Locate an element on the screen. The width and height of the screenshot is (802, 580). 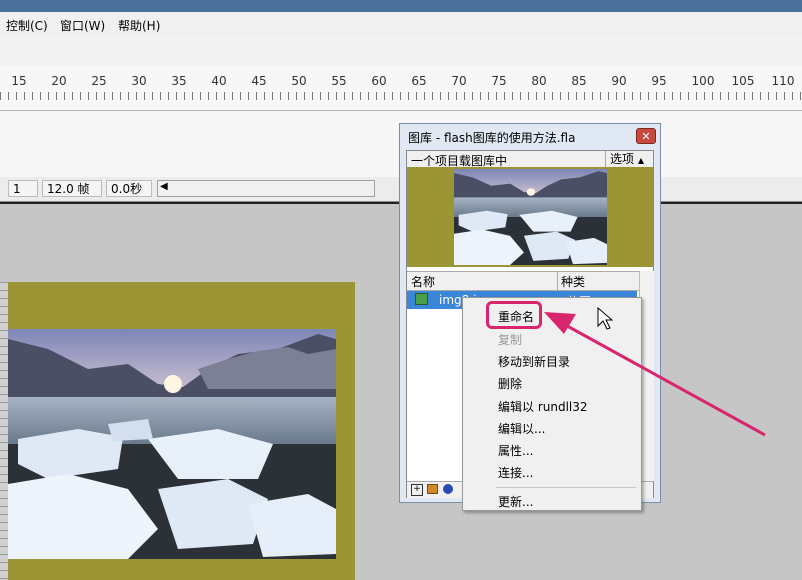
library-column-header: 名称 种类 is located at coordinates (530, 281).